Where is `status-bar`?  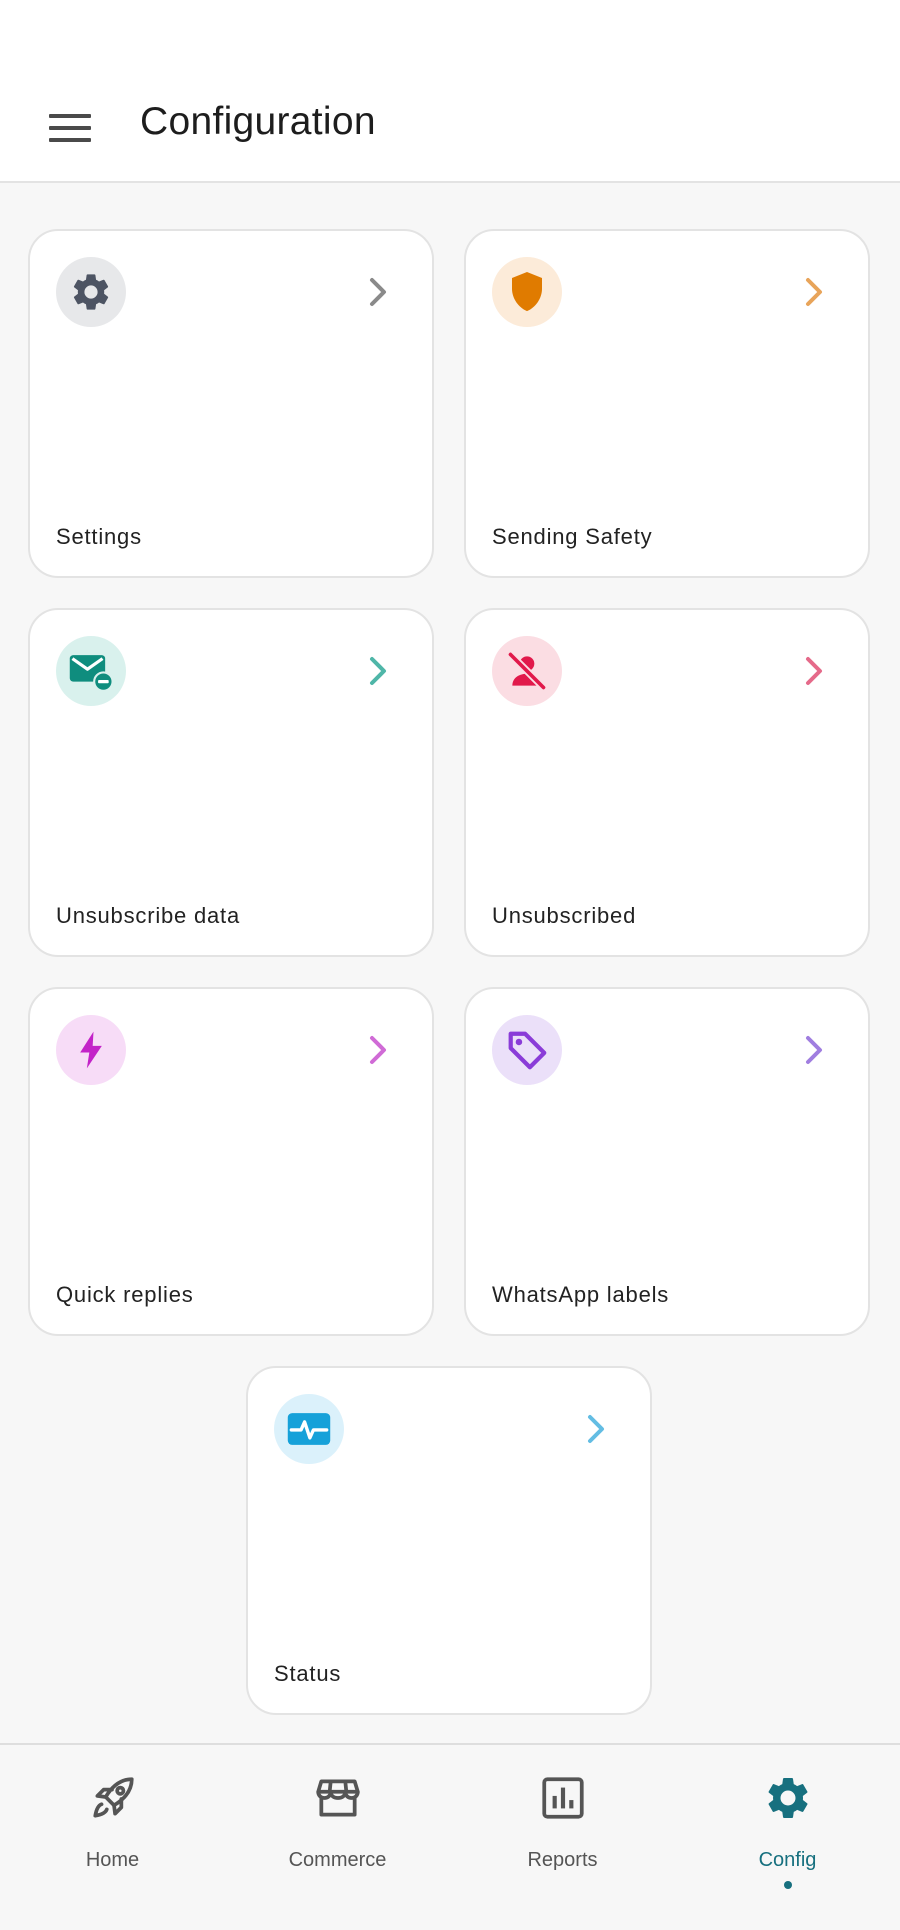
status-bar is located at coordinates (450, 35).